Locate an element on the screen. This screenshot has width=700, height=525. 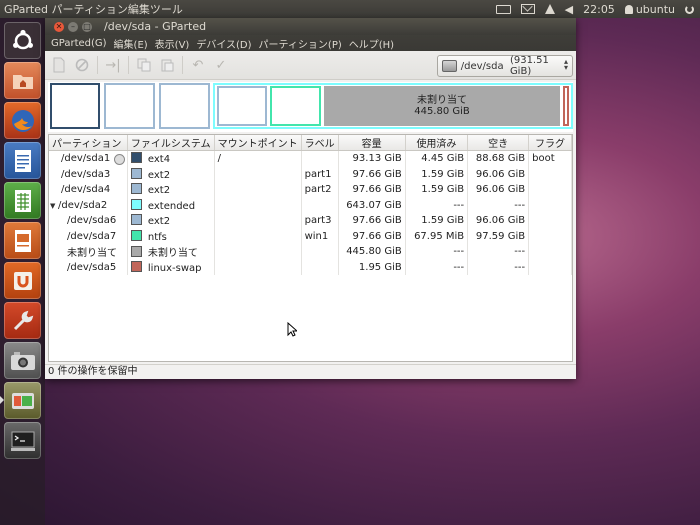
map-sda7 is located at coordinates (295, 106).